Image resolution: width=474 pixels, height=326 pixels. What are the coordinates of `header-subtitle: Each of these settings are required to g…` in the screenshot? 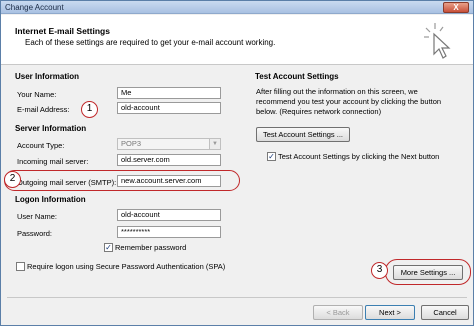 It's located at (150, 42).